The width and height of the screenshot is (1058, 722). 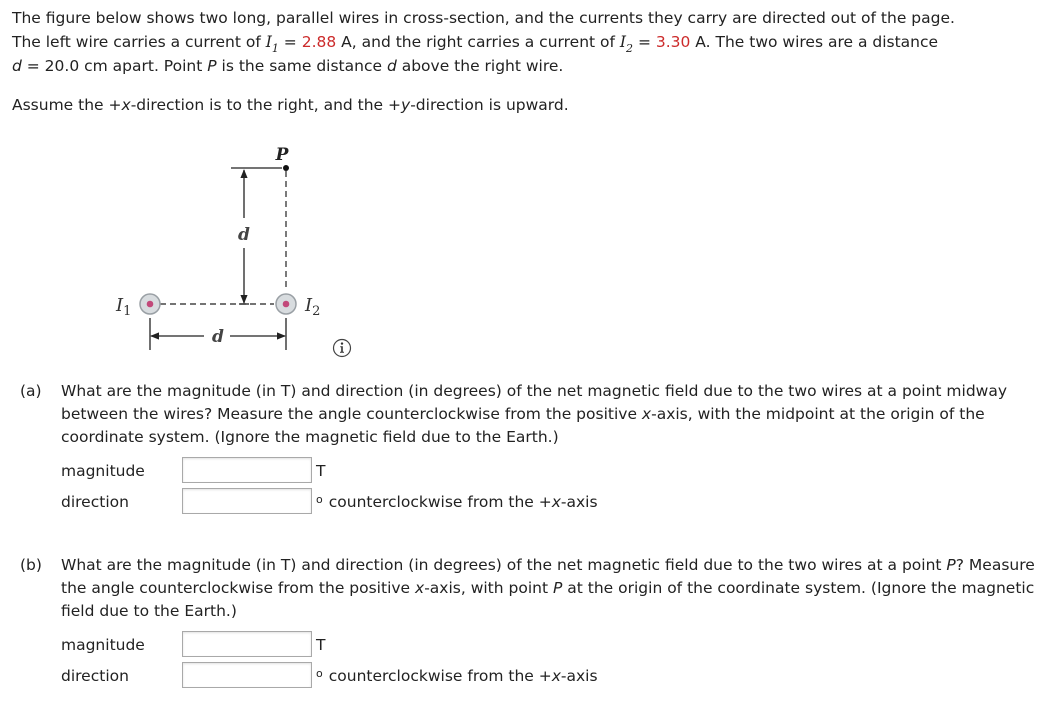 I want to click on intro-text: A, and the right carries a current of, so click(x=478, y=42).